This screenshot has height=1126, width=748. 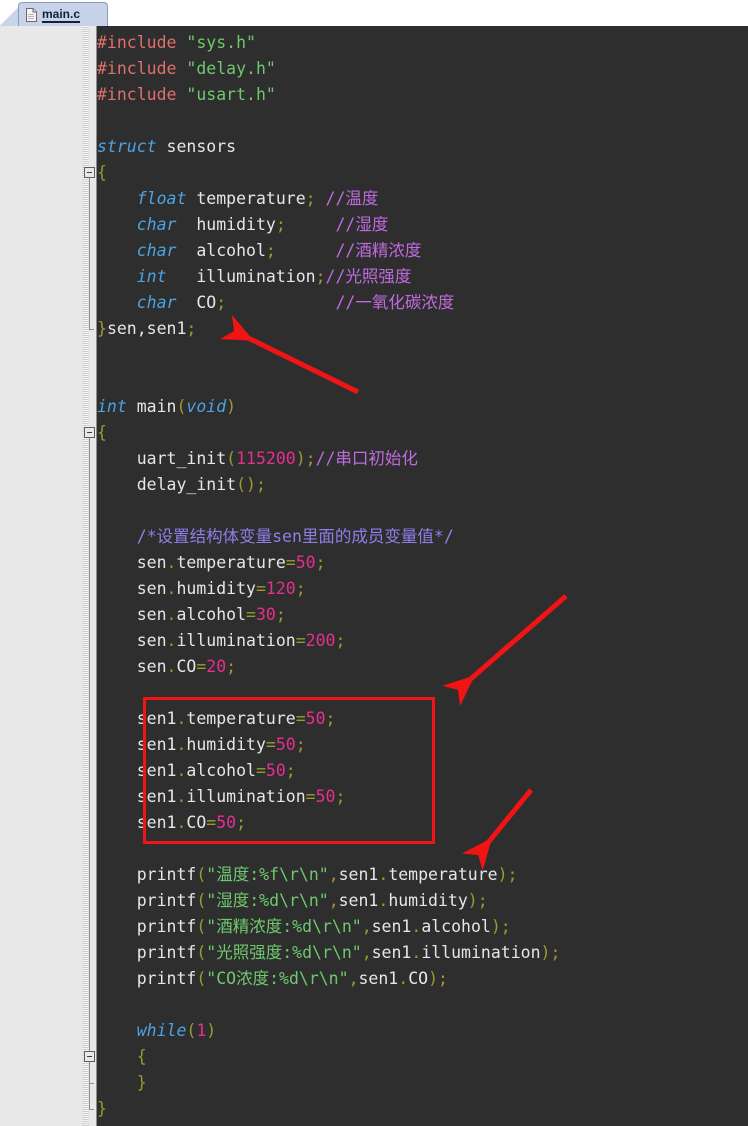 I want to click on code-line: printf("CO浓度:%d\r\n",sen1.CO);, so click(x=272, y=979).